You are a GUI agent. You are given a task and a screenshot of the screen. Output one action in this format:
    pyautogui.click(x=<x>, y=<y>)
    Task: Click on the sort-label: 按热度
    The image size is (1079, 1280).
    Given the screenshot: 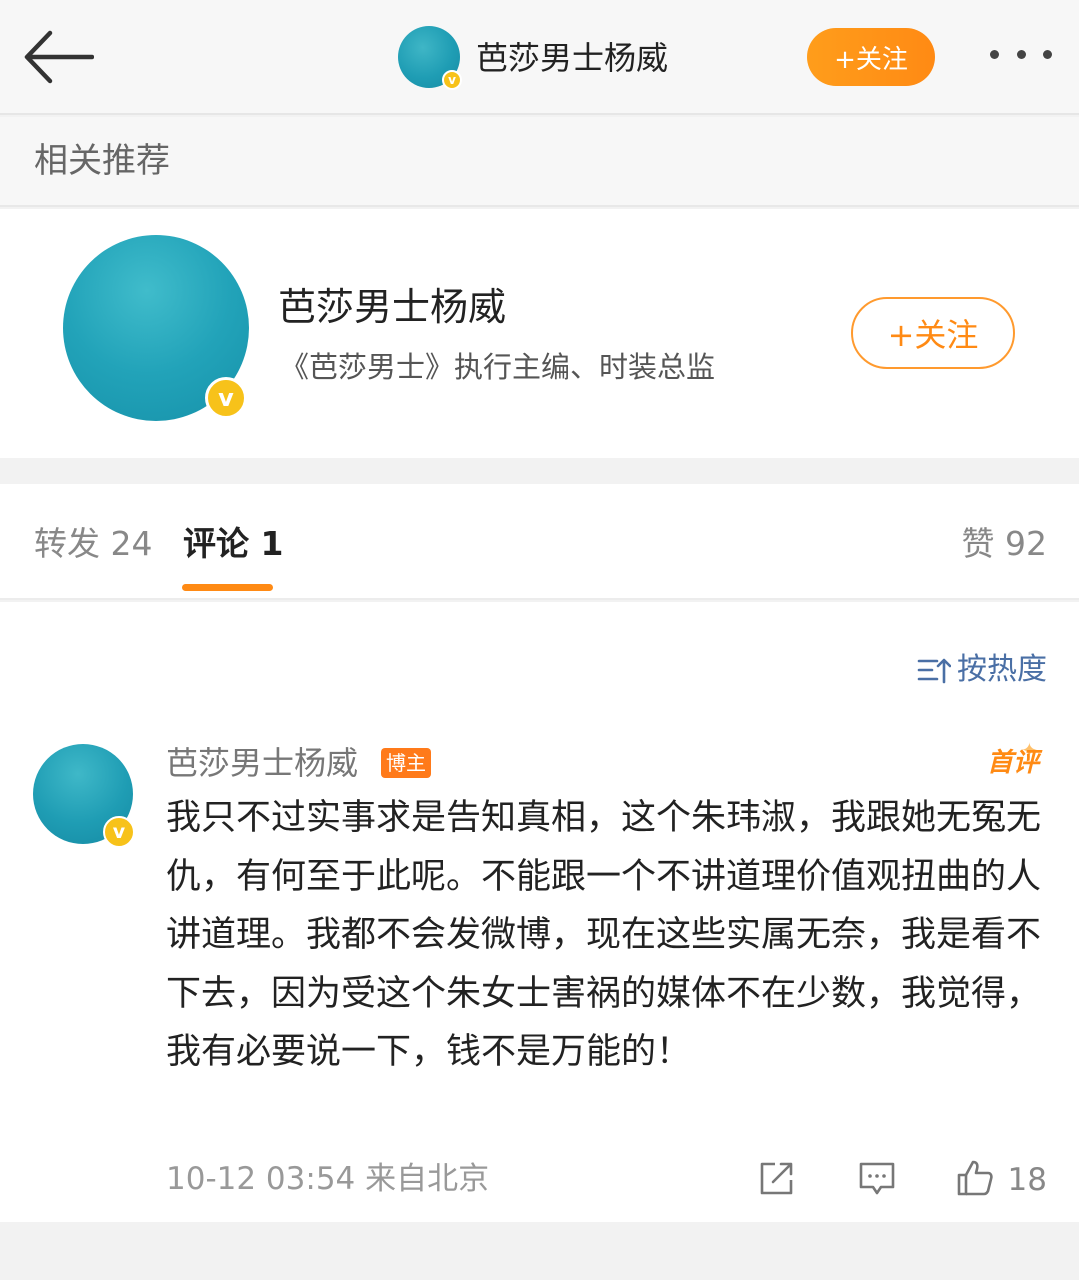 What is the action you would take?
    pyautogui.click(x=1002, y=669)
    